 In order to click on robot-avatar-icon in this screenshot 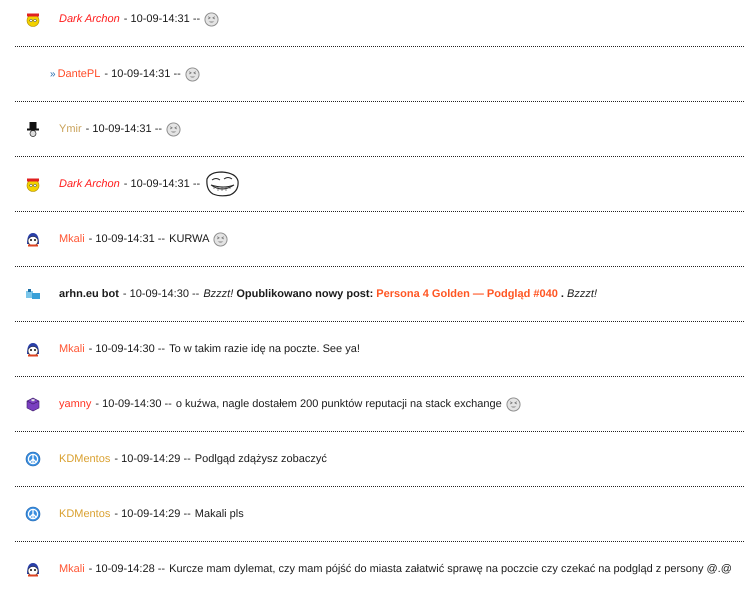, I will do `click(33, 294)`.